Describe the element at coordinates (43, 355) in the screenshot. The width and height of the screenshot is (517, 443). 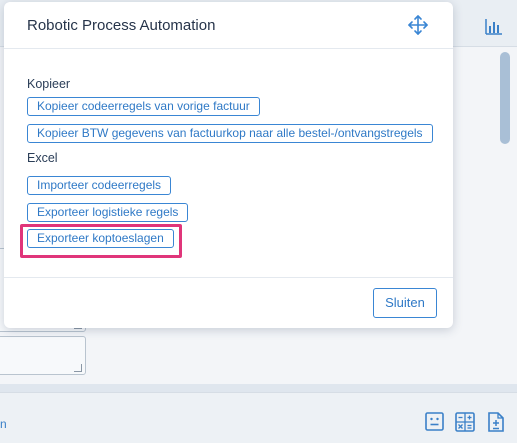
I see `background-textarea` at that location.